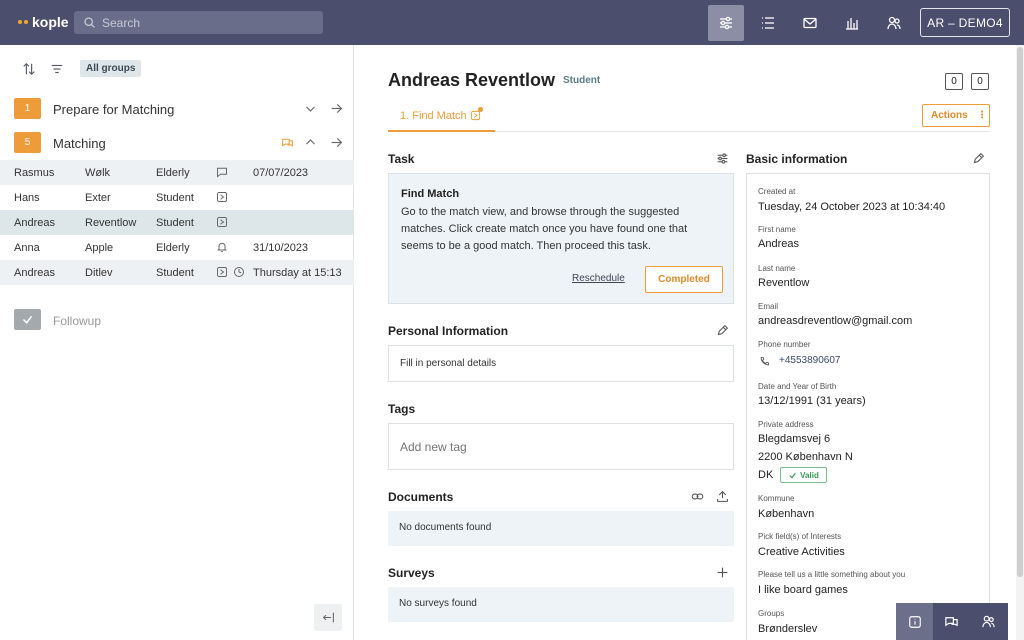 The height and width of the screenshot is (640, 1024). What do you see at coordinates (561, 604) in the screenshot?
I see `surveys-box: No surveys found` at bounding box center [561, 604].